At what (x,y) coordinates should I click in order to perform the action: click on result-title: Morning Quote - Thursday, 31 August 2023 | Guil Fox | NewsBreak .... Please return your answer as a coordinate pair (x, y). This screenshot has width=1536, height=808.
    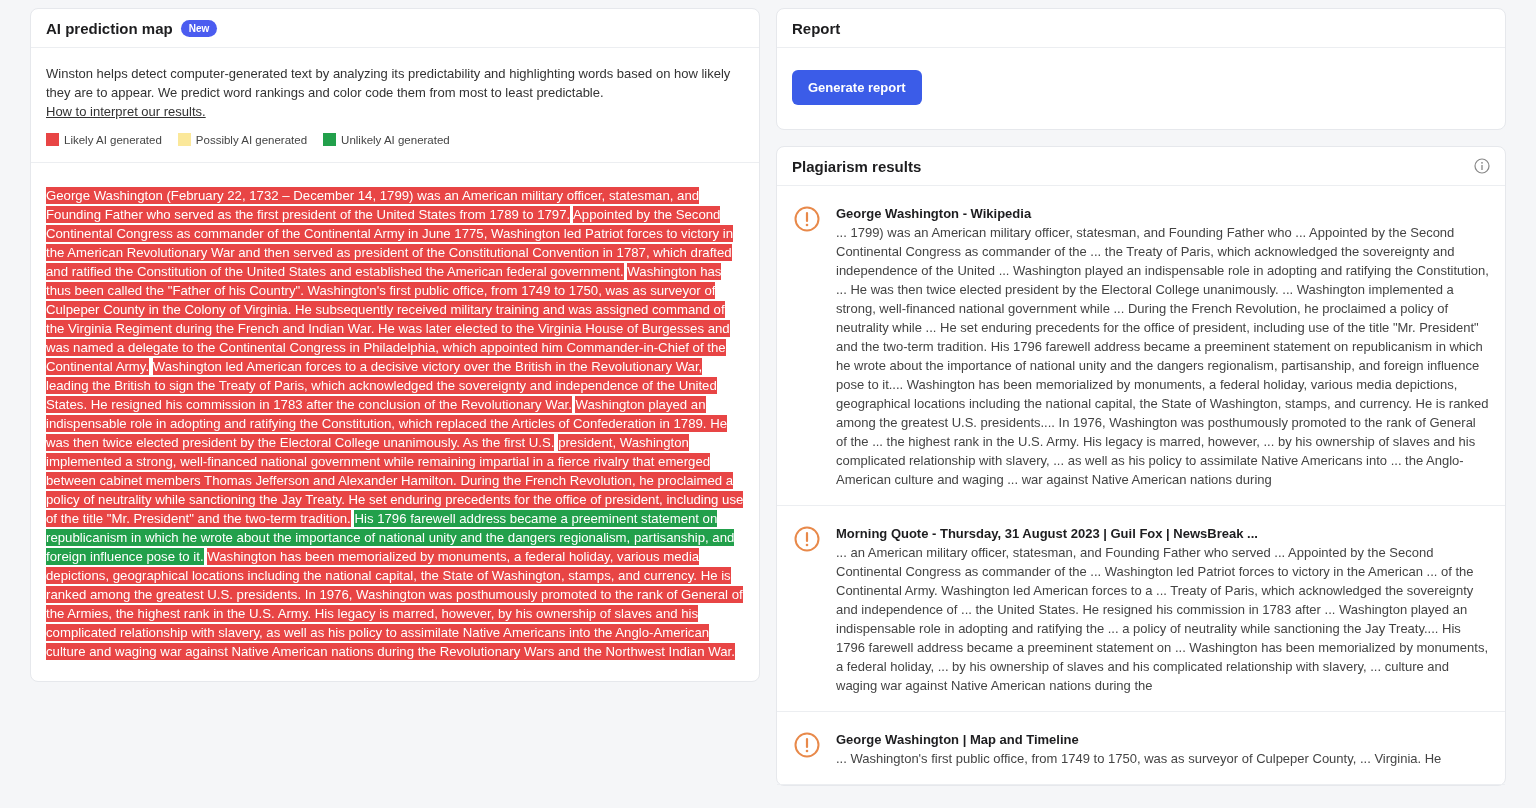
    Looking at the image, I should click on (1163, 533).